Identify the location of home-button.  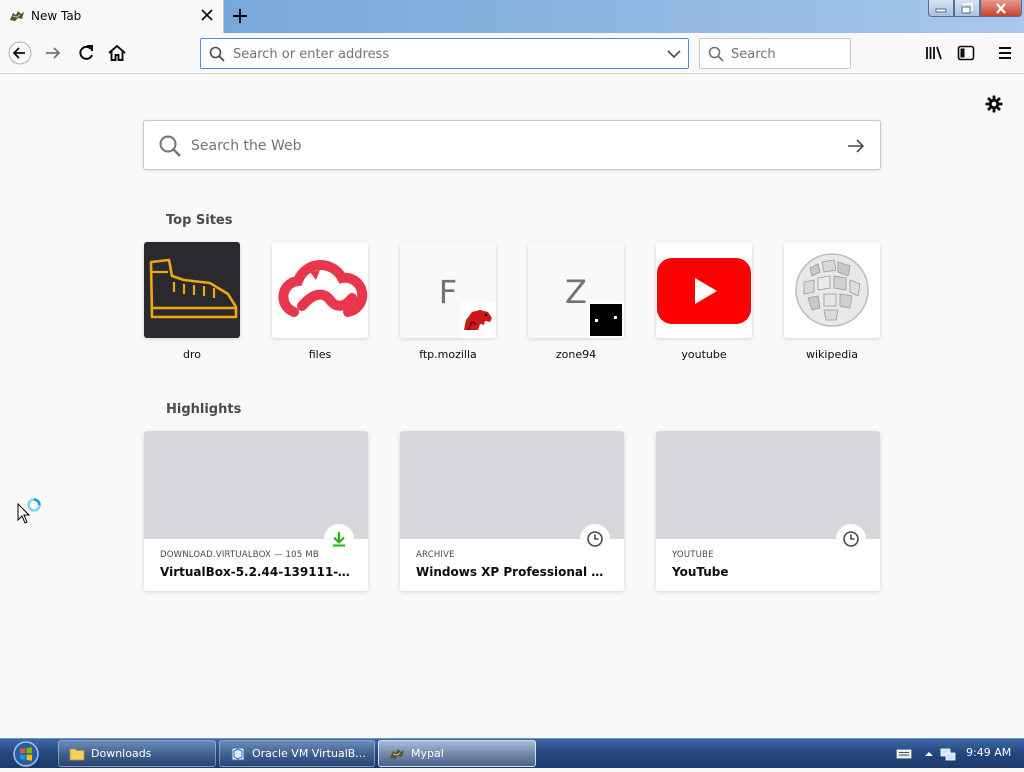
(117, 53).